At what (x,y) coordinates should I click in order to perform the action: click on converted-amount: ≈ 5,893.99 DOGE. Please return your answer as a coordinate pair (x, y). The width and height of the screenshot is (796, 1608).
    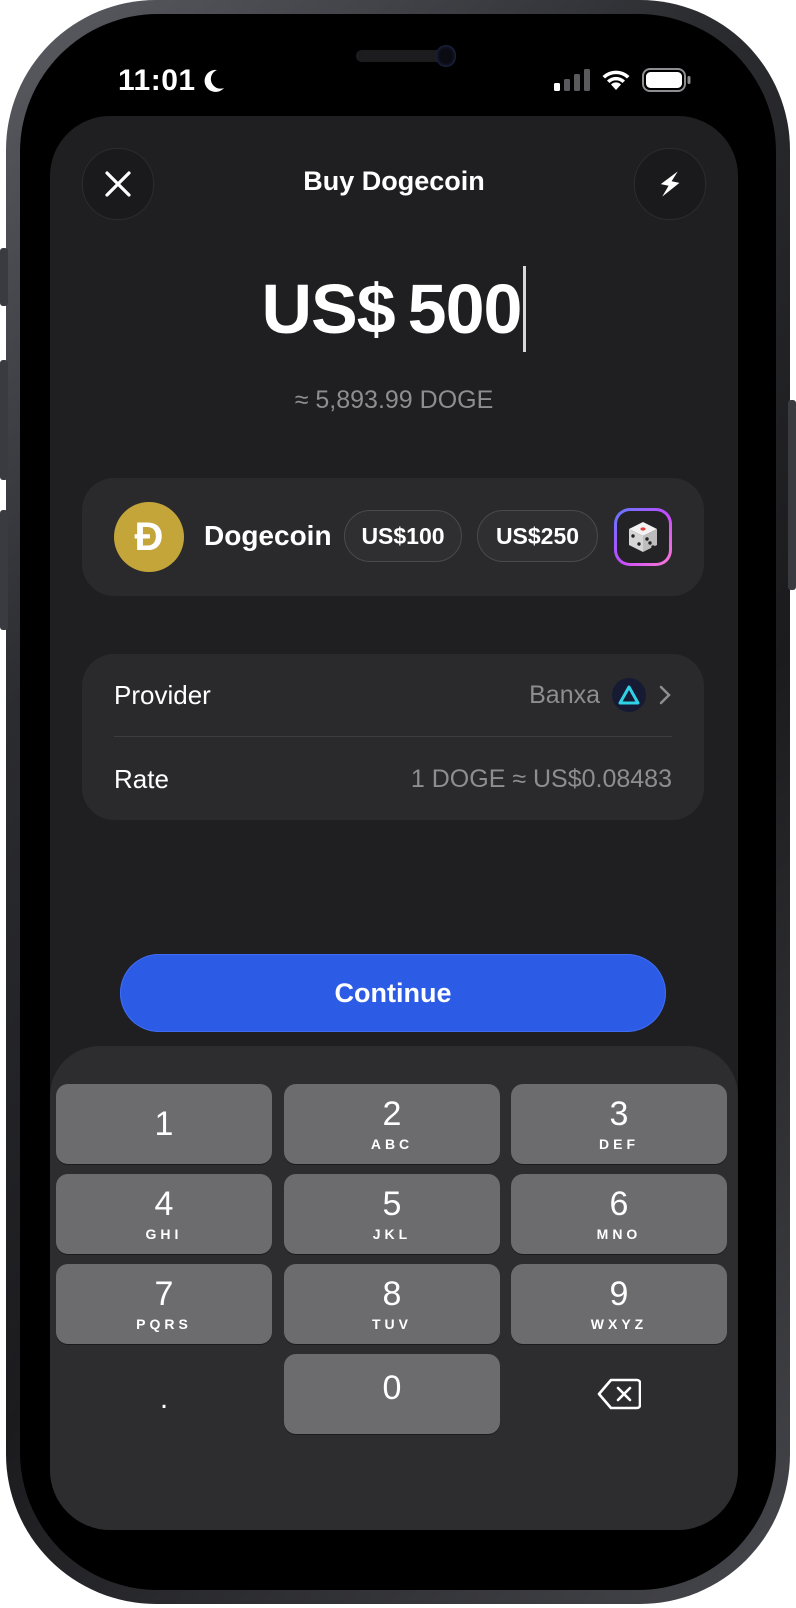
    Looking at the image, I should click on (394, 400).